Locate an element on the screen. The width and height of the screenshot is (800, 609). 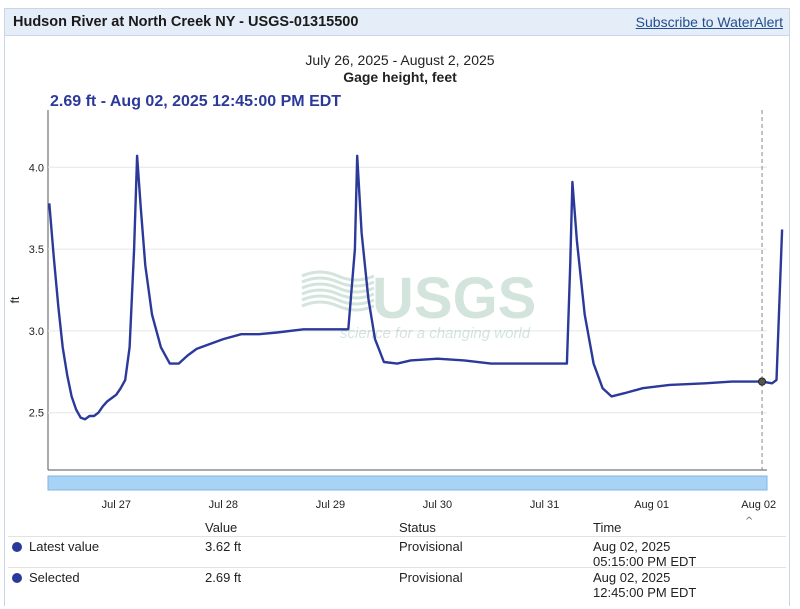
x-tick-label: Aug 02 is located at coordinates (758, 505).